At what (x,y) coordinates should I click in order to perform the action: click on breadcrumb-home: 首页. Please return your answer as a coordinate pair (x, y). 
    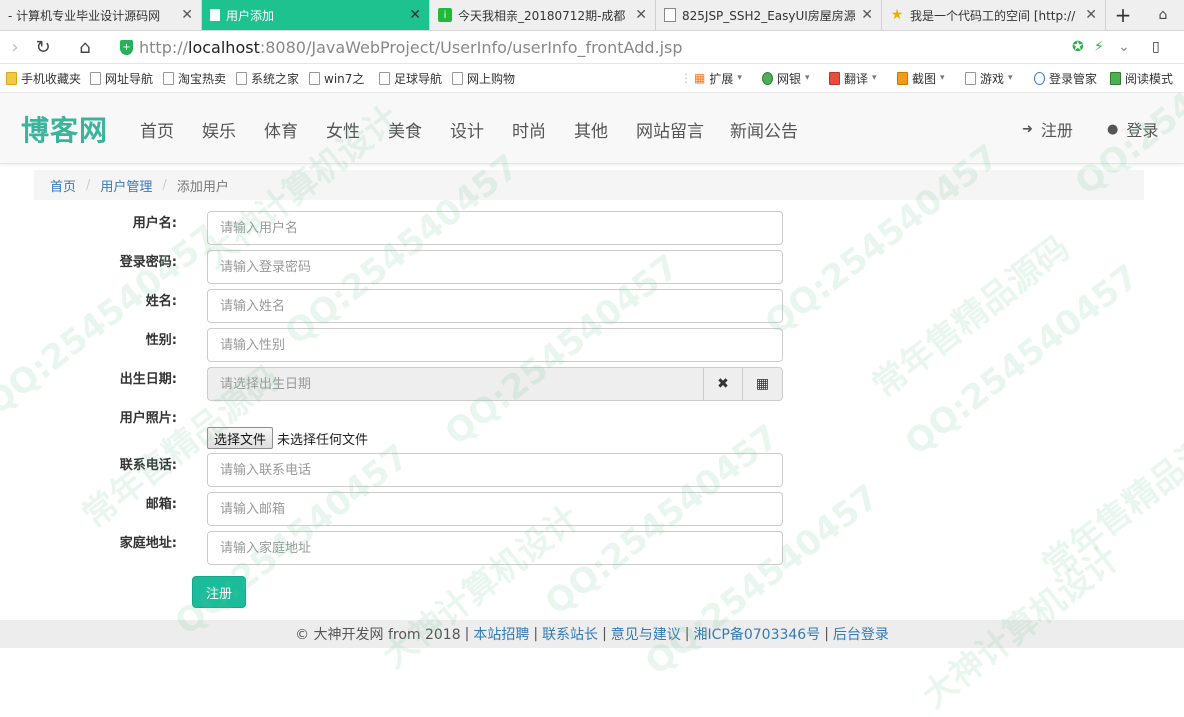
    Looking at the image, I should click on (63, 185).